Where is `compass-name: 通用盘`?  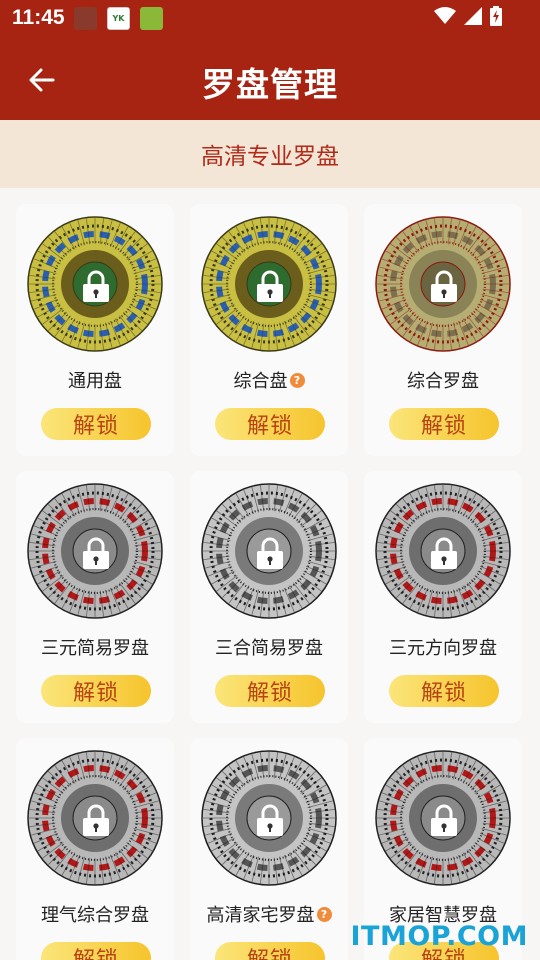
compass-name: 通用盘 is located at coordinates (95, 380).